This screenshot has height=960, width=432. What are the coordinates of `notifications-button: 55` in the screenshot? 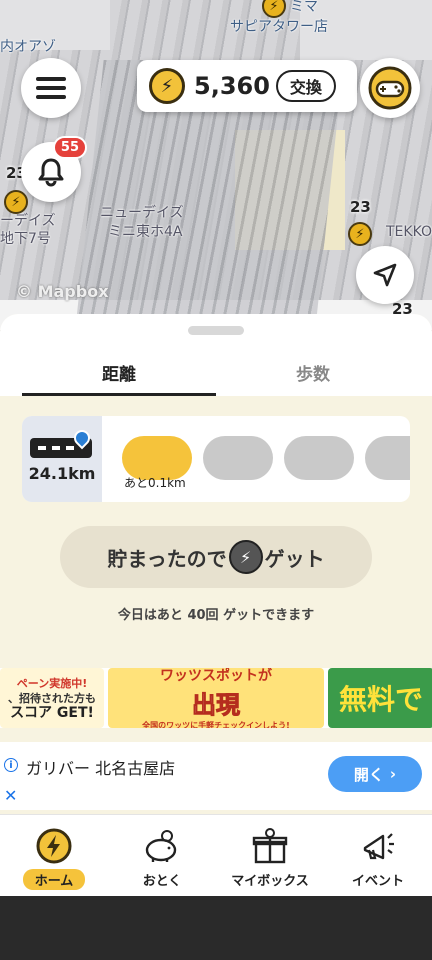 It's located at (54, 169).